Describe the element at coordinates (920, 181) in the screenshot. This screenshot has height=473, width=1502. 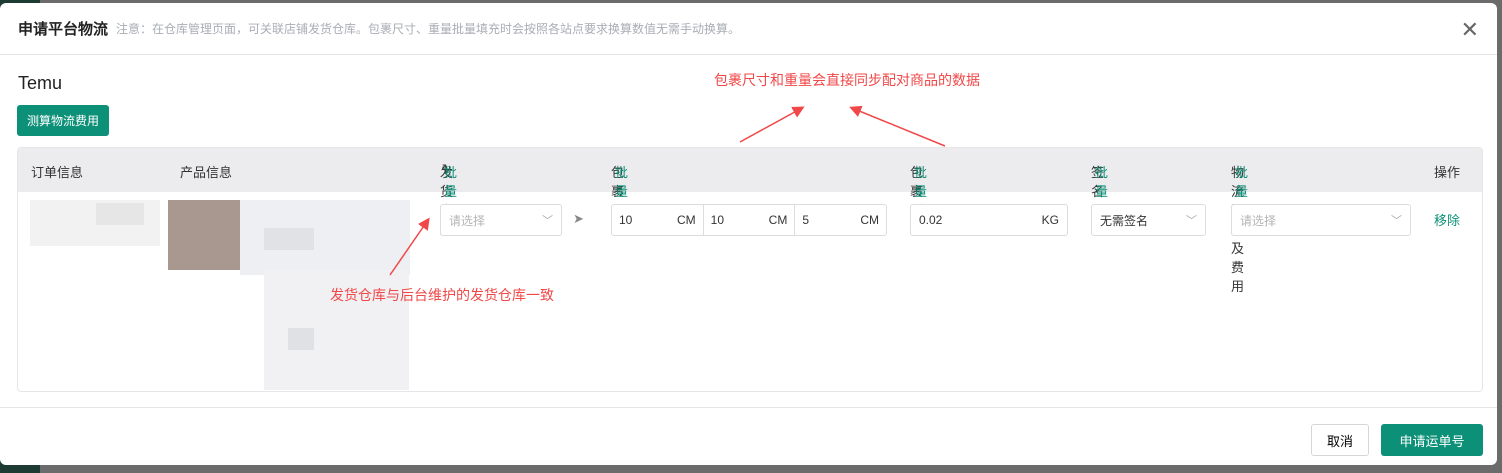
I see `batch-weight: 批量` at that location.